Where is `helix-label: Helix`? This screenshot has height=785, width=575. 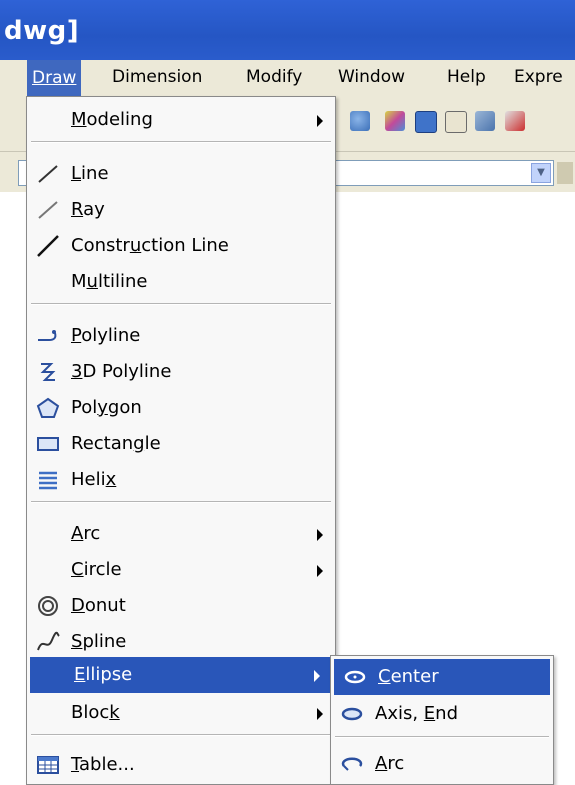
helix-label: Helix is located at coordinates (94, 479).